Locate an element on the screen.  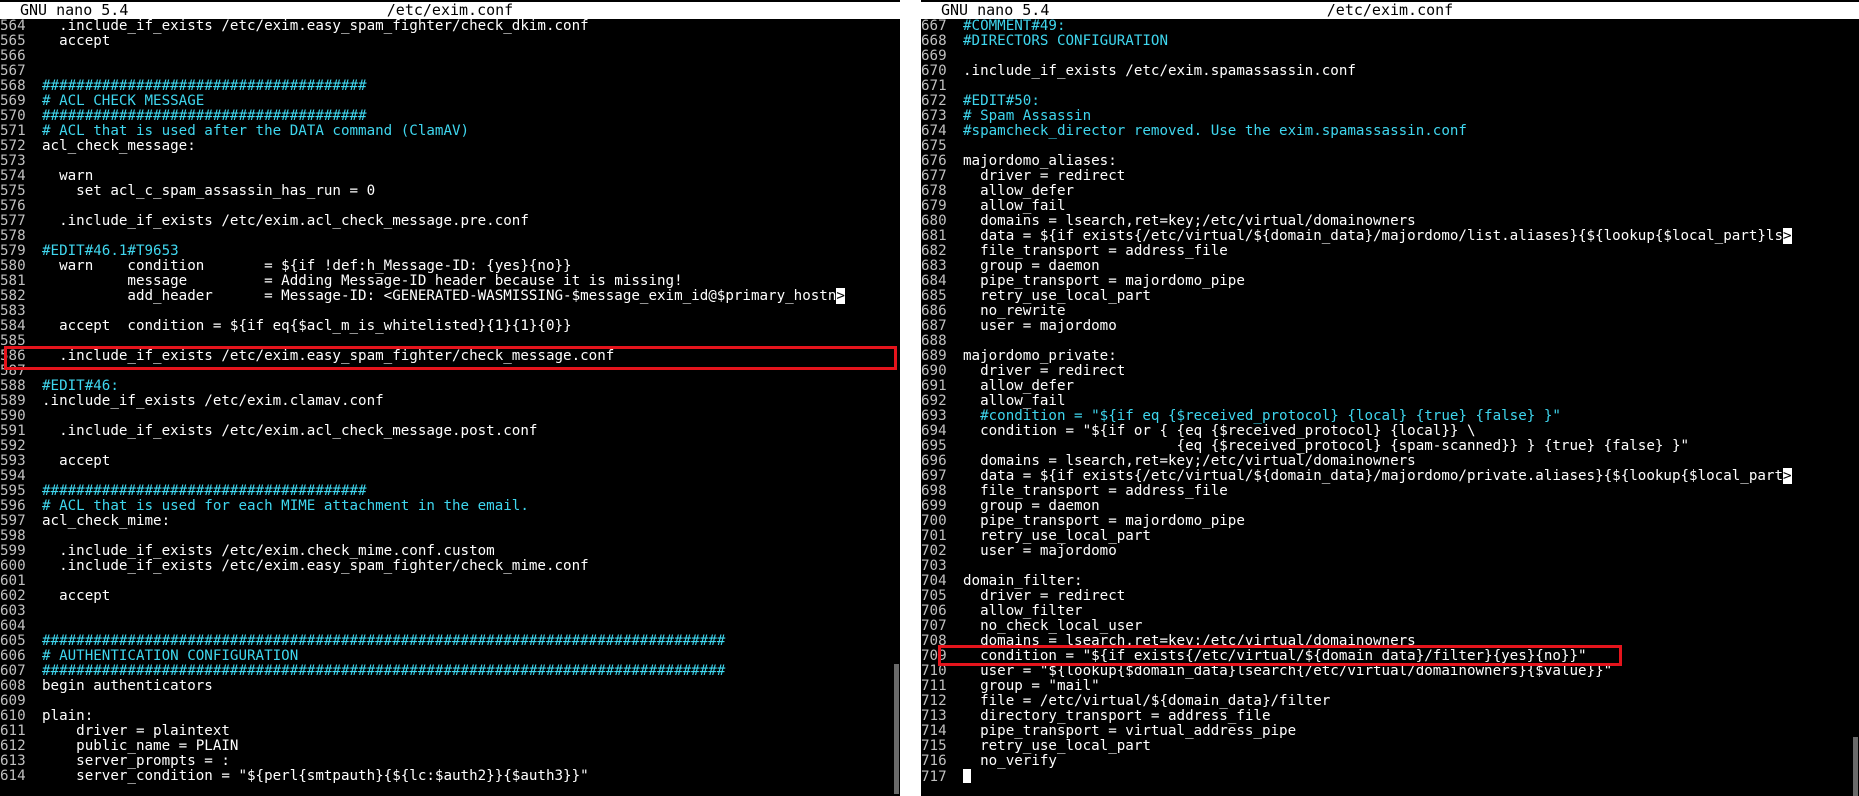
code-line: 706 allow_filter is located at coordinates (1390, 611).